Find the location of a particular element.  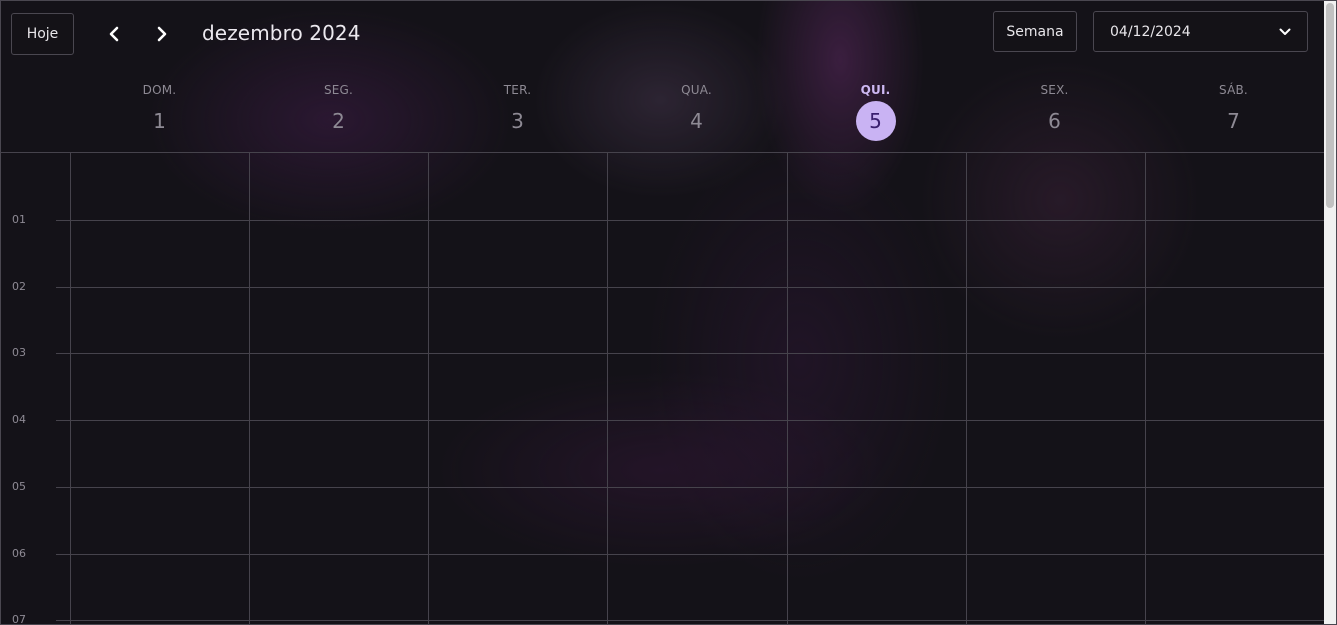

chevron-right-icon is located at coordinates (162, 34).